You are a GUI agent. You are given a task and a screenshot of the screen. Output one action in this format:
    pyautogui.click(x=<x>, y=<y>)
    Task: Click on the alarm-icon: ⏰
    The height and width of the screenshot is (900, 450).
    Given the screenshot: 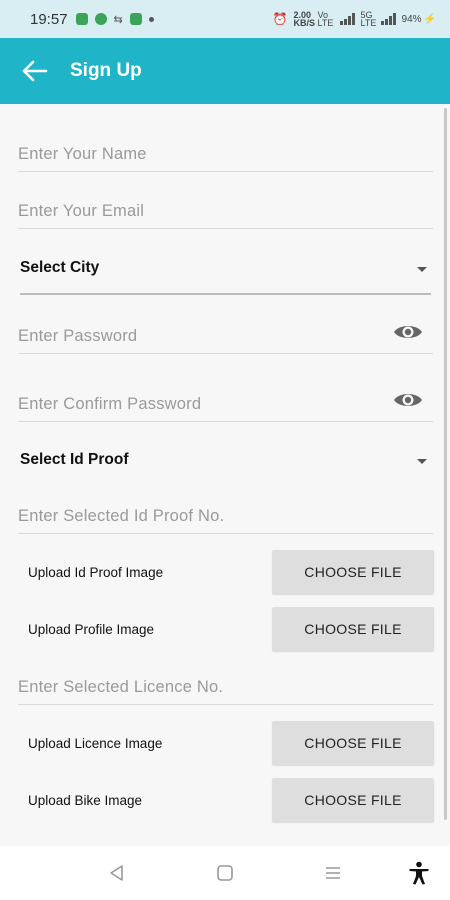 What is the action you would take?
    pyautogui.click(x=280, y=19)
    